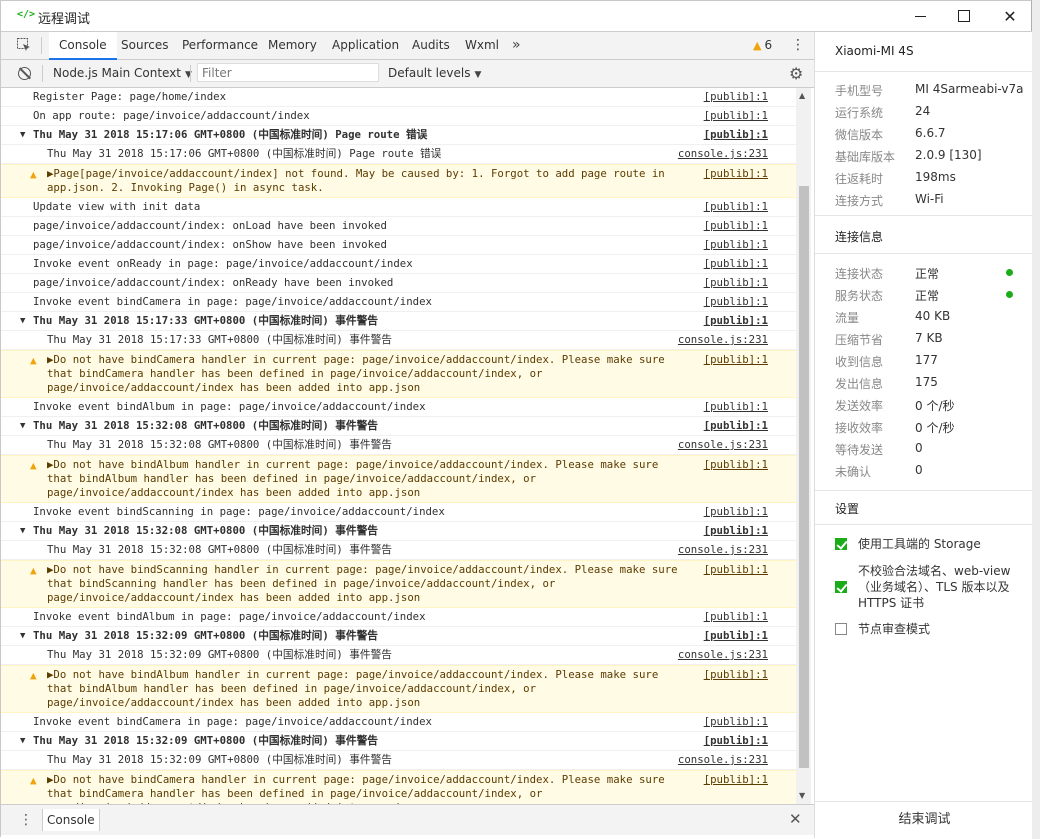 This screenshot has height=839, width=1040. Describe the element at coordinates (144, 45) in the screenshot. I see `tab-sources: Sources` at that location.